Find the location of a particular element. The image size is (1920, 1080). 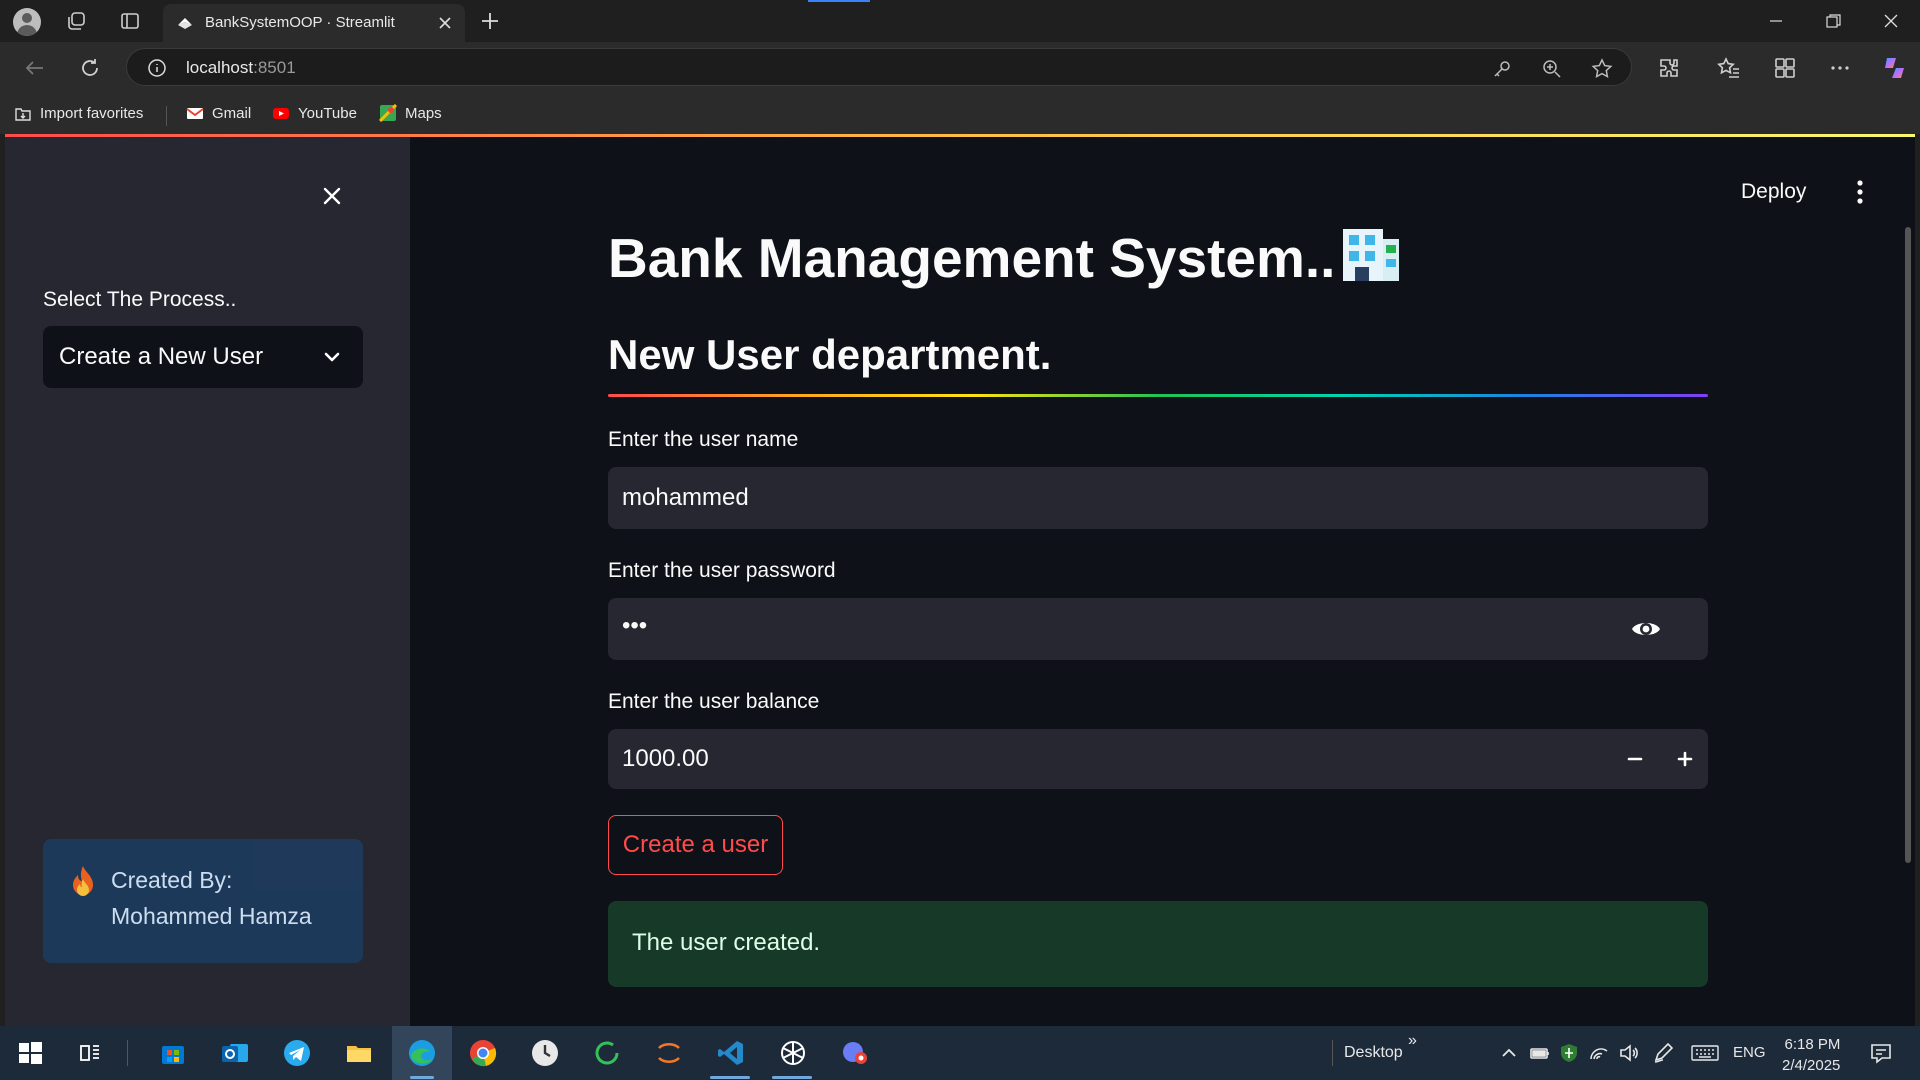

edge-browser-icon is located at coordinates (422, 1053).